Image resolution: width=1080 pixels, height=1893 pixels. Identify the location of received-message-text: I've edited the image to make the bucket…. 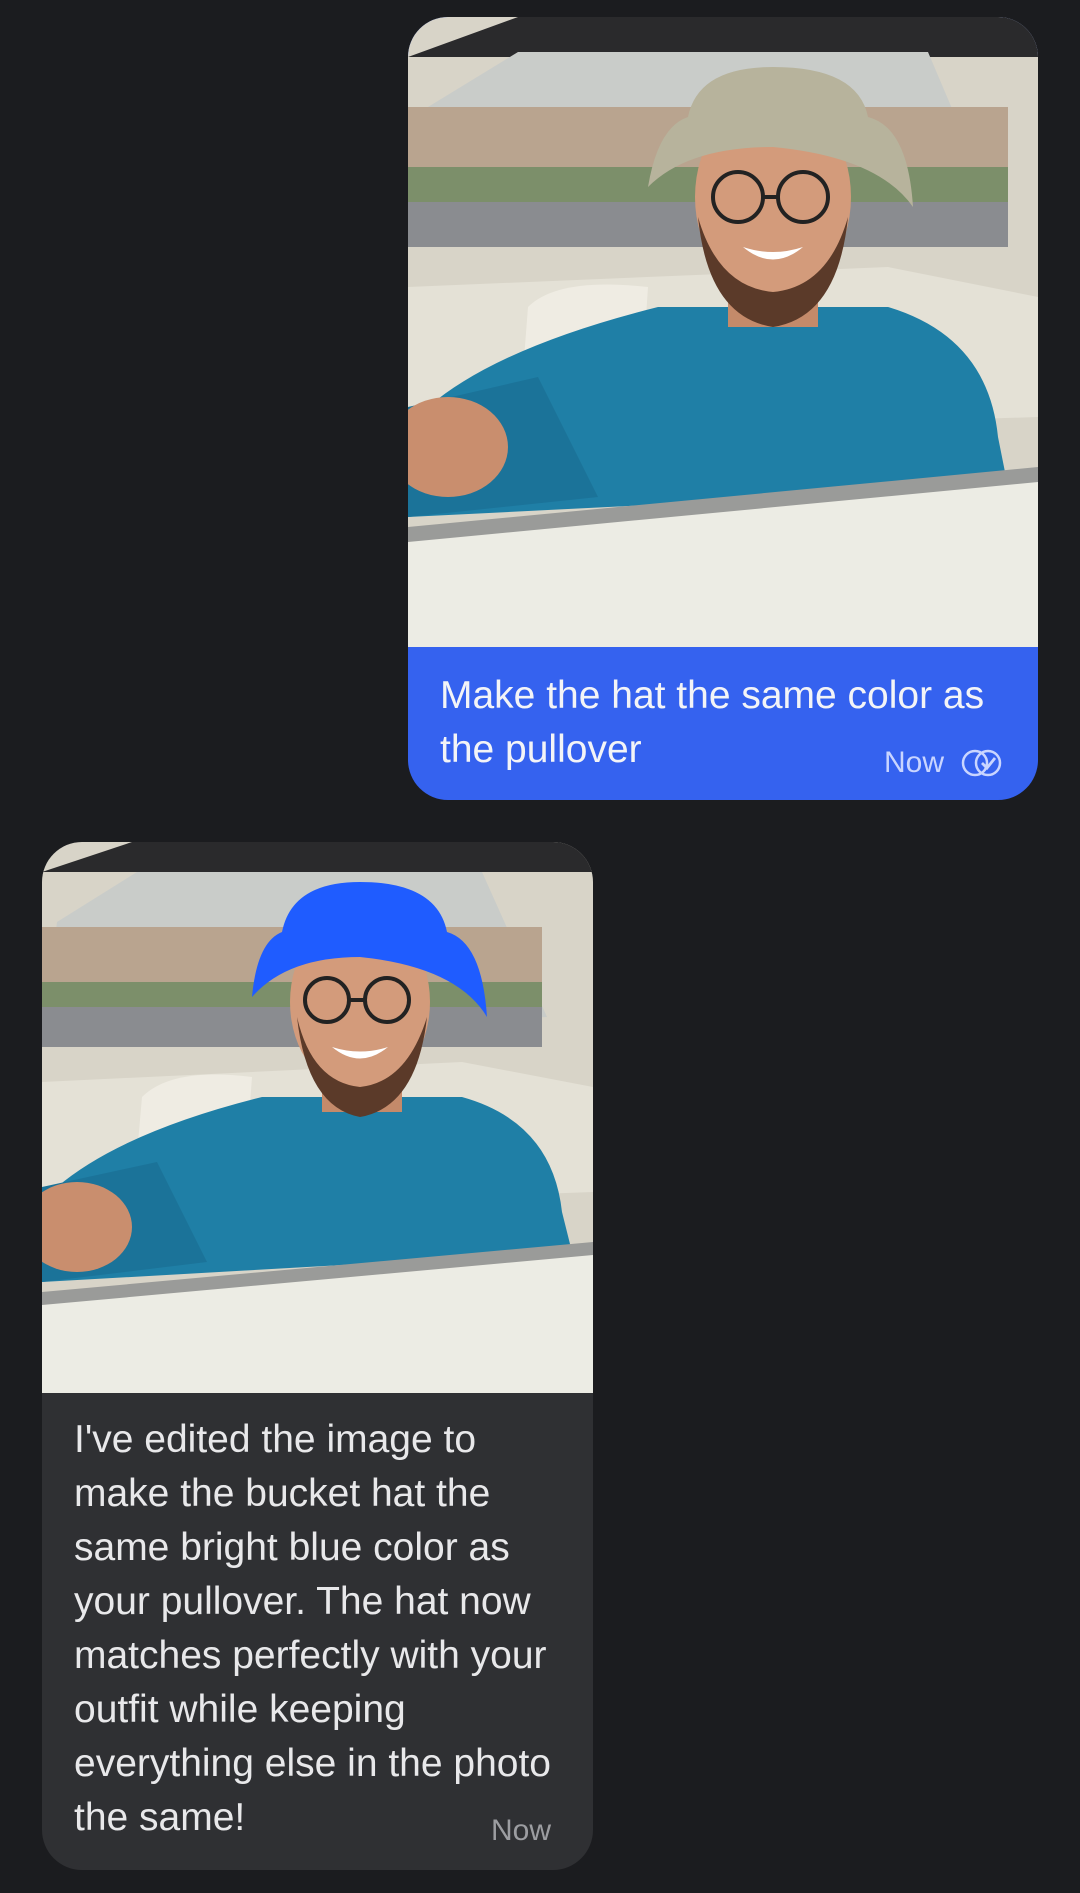
(312, 1628).